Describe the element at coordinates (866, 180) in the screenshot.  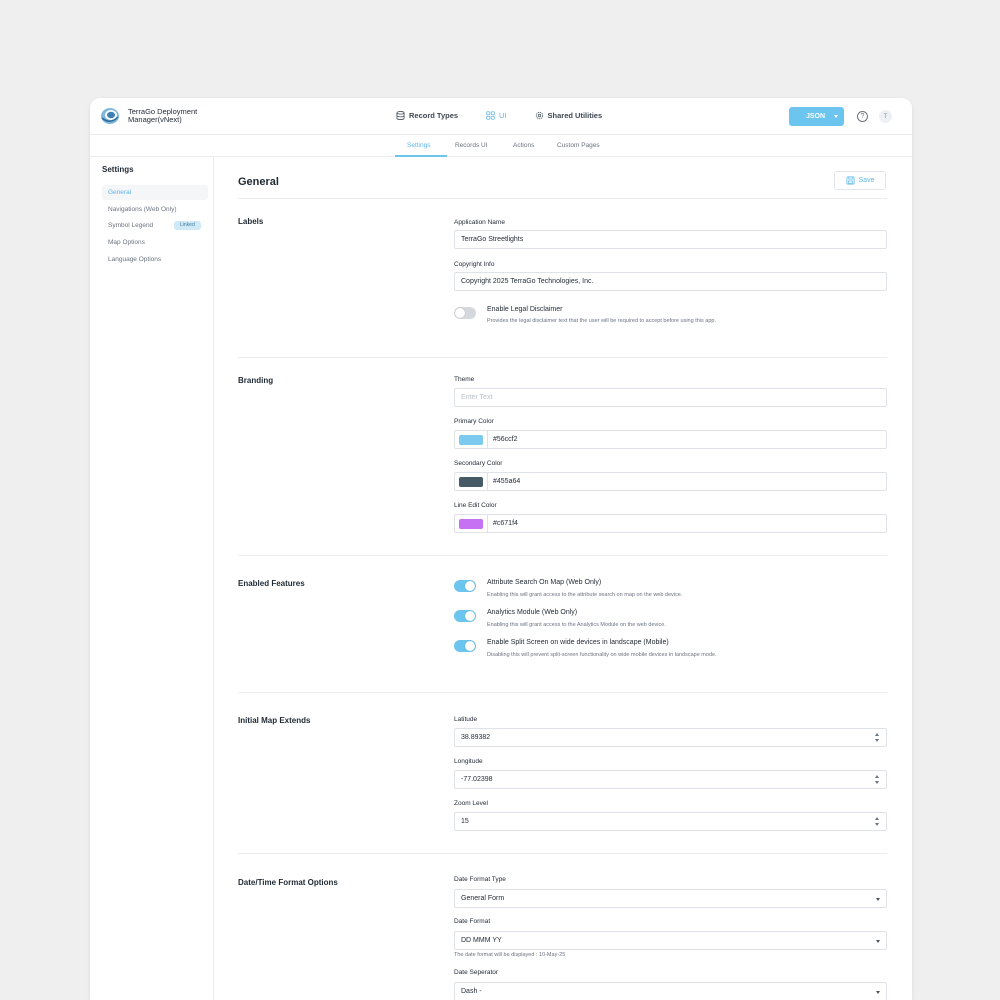
I see `save-button-label: Save` at that location.